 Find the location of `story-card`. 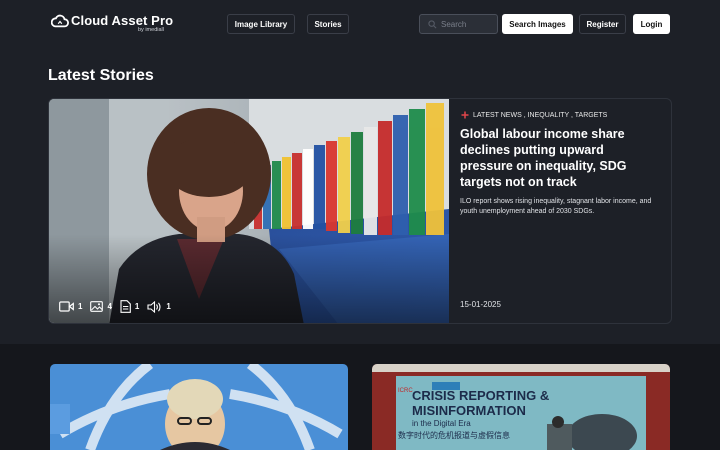

story-card is located at coordinates (199, 407).